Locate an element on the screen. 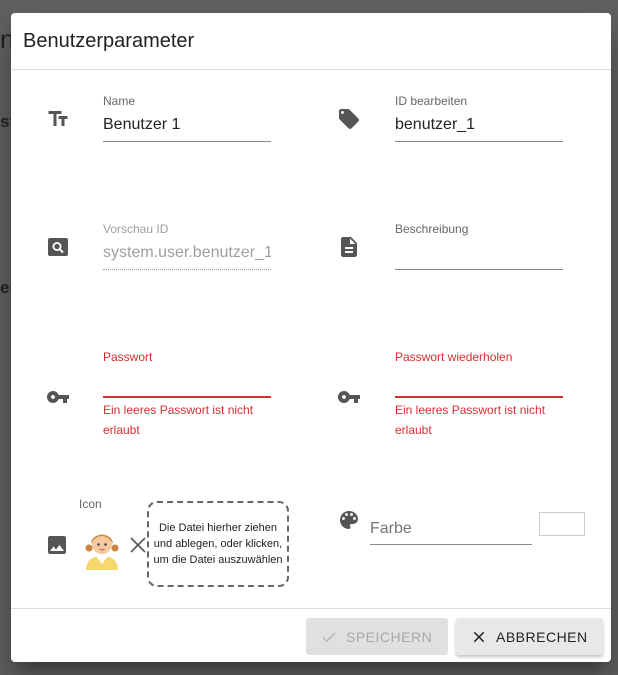 The width and height of the screenshot is (618, 675). save-button: SPEICHERN is located at coordinates (377, 636).